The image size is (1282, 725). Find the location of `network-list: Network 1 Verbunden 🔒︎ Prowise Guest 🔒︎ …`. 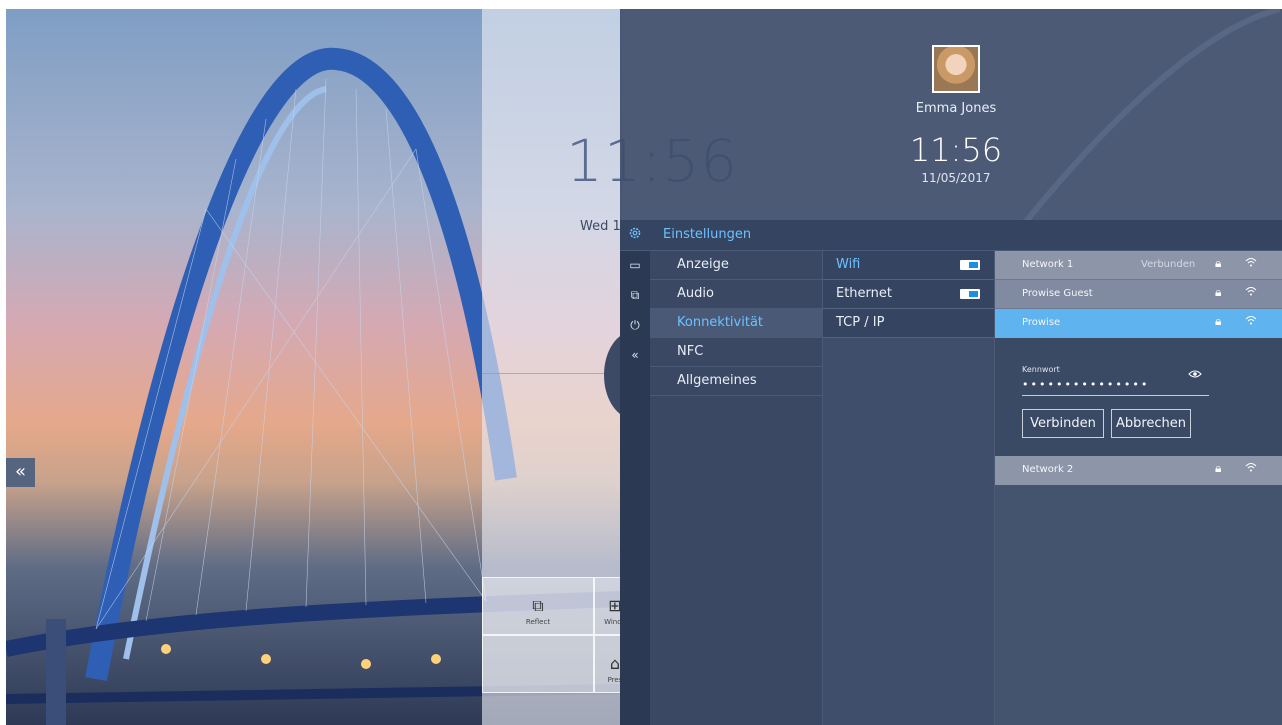

network-list: Network 1 Verbunden 🔒︎ Prowise Guest 🔒︎ … is located at coordinates (1138, 488).